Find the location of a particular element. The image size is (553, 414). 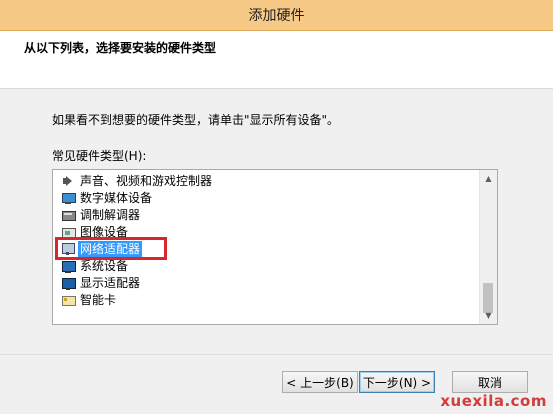

list-item-smart-card: 智能卡 is located at coordinates (89, 299).